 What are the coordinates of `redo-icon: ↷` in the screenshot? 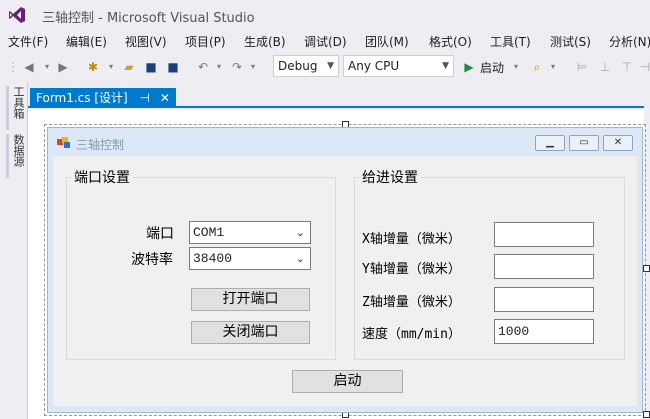 It's located at (237, 67).